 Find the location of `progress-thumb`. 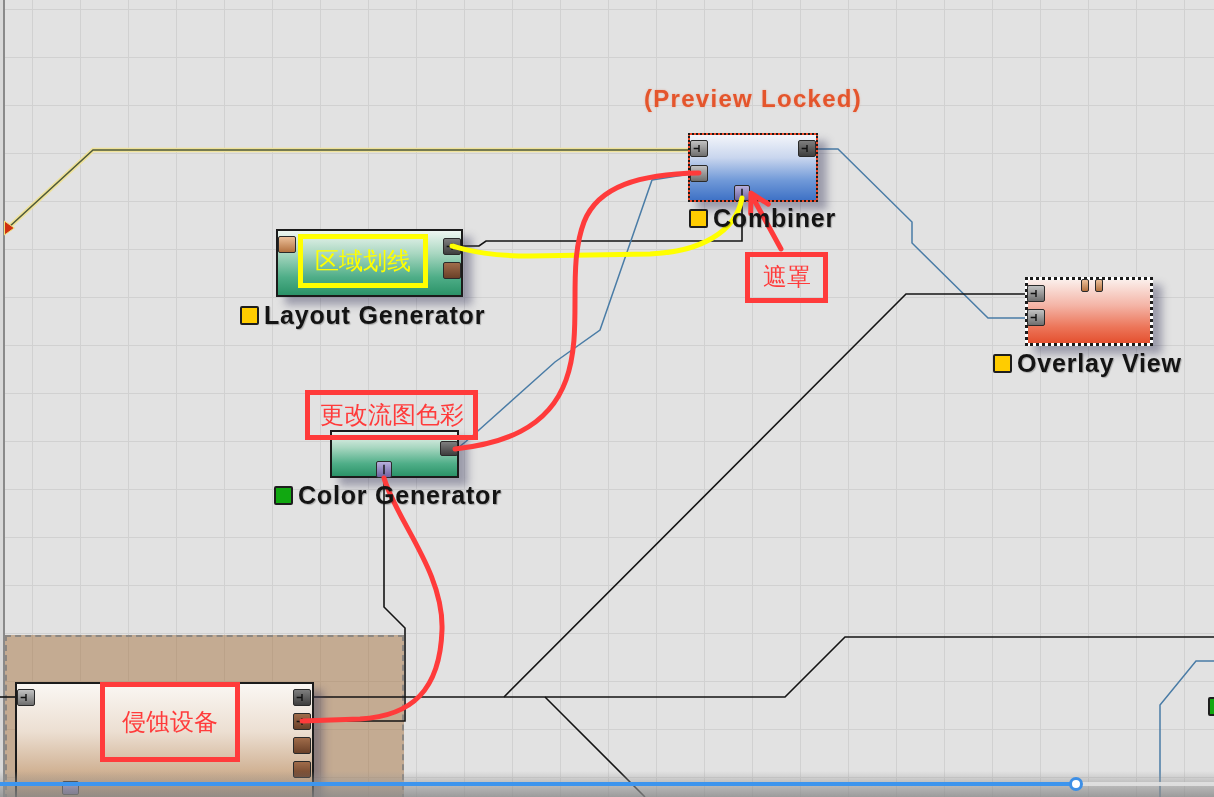

progress-thumb is located at coordinates (1075, 784).